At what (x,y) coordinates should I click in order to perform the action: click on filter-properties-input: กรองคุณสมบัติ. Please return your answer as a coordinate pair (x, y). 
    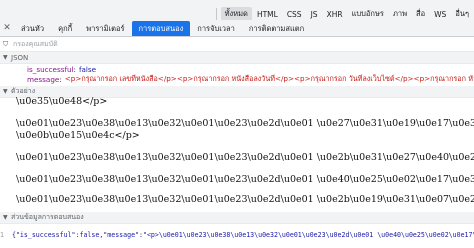
    Looking at the image, I should click on (35, 44).